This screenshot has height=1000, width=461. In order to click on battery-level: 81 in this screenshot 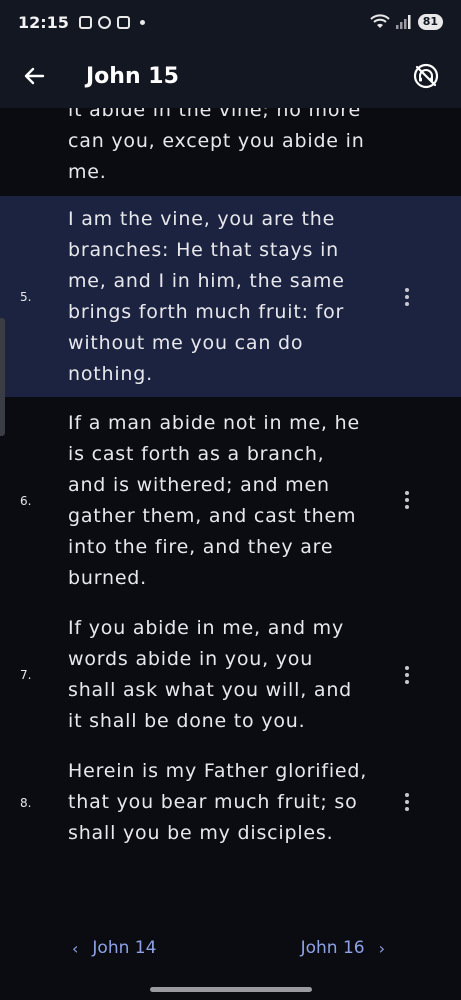, I will do `click(430, 21)`.